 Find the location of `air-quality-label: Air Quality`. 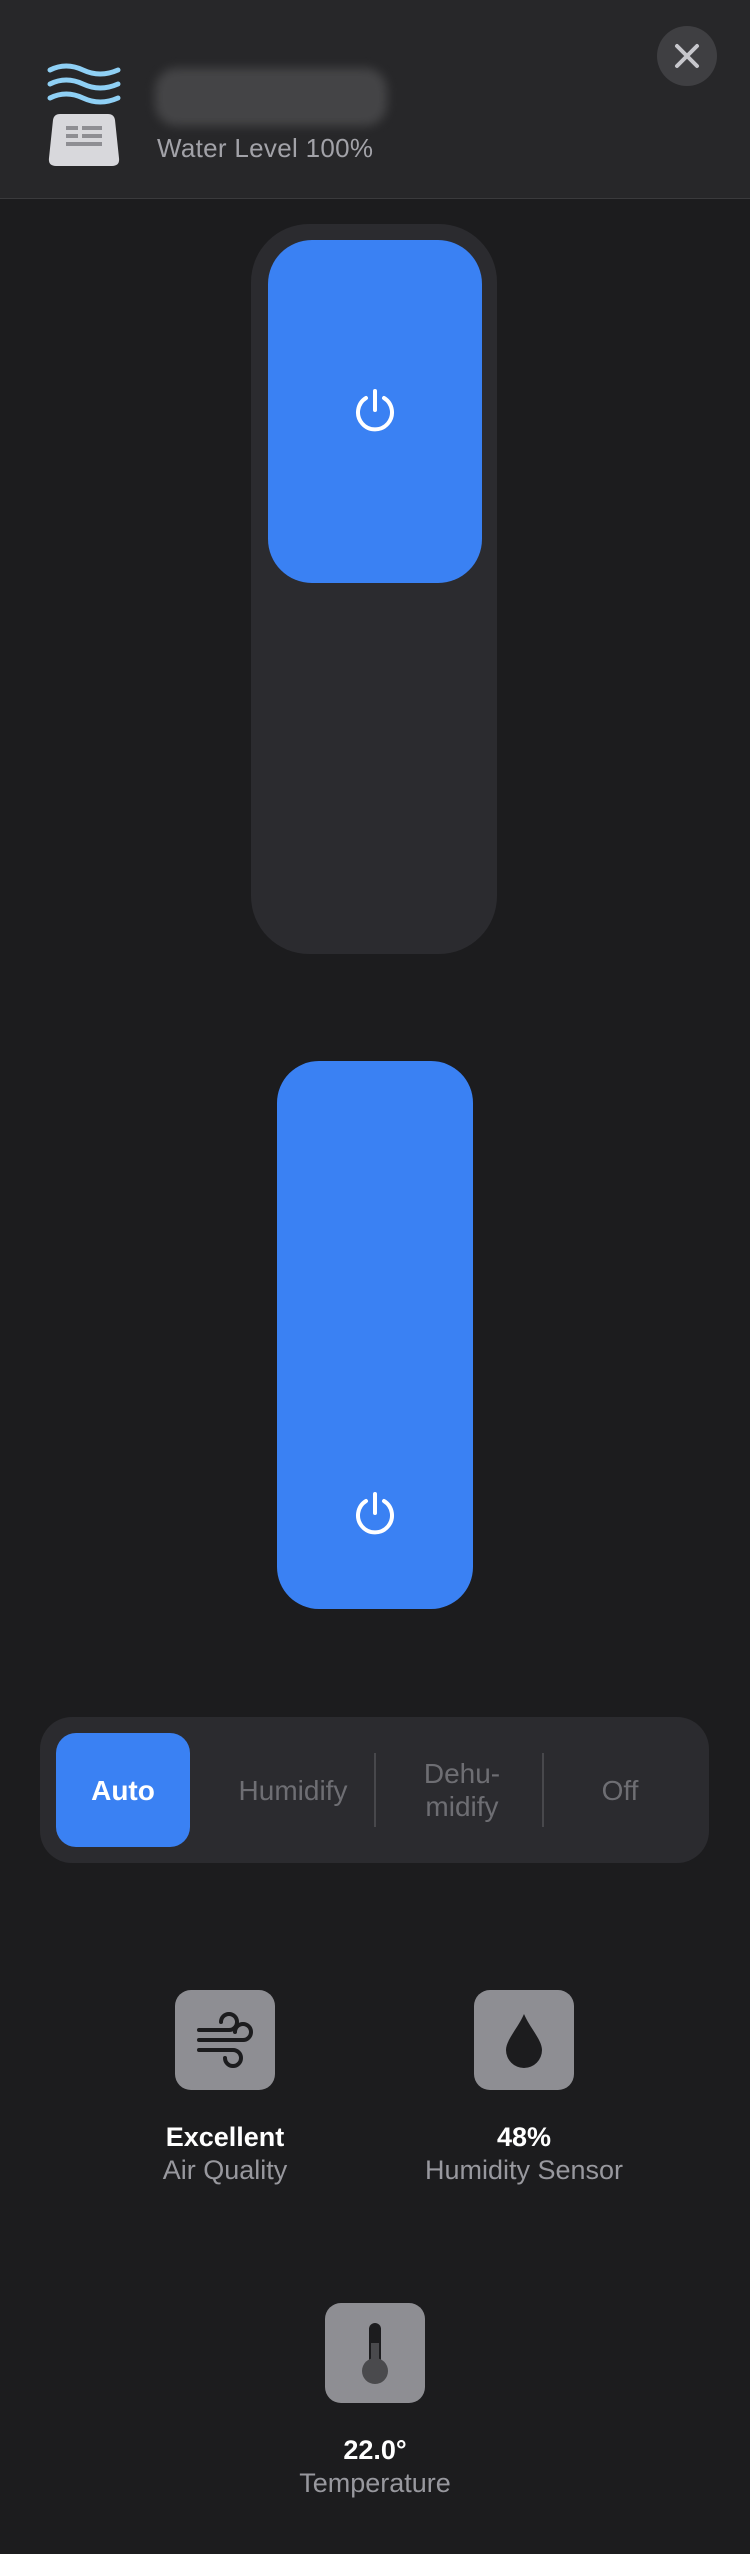

air-quality-label: Air Quality is located at coordinates (225, 2170).